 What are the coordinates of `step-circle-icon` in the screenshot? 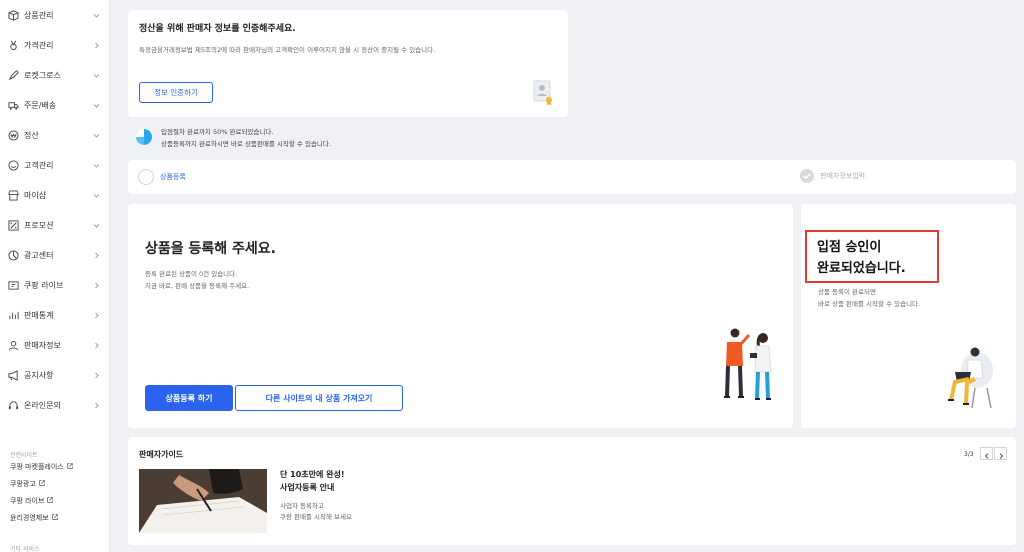 It's located at (146, 177).